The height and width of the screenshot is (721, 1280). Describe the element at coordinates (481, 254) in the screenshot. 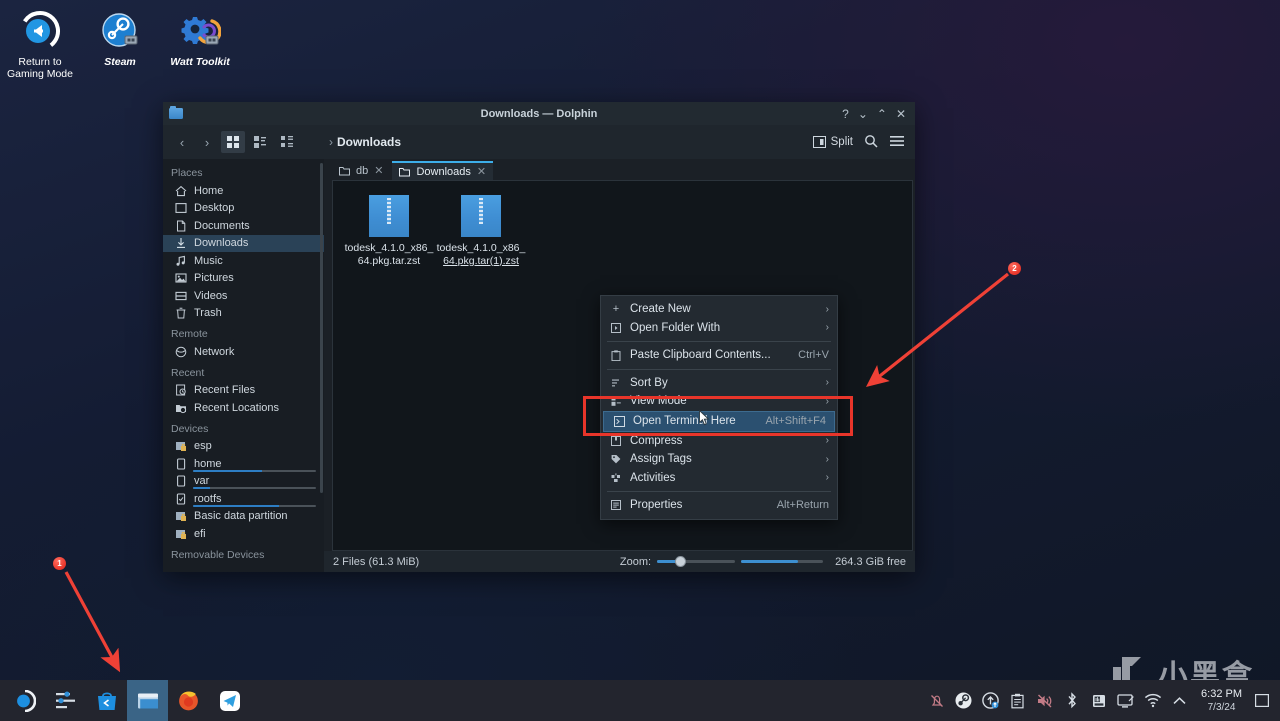

I see `file-name: todesk_4.1.0_x86_ 64.pkg.tar(1).zst` at that location.